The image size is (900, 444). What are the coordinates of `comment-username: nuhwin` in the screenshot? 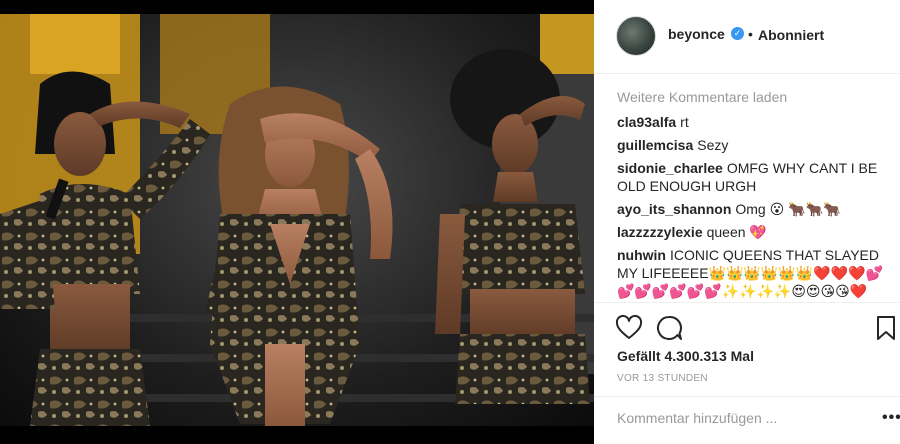 It's located at (641, 255).